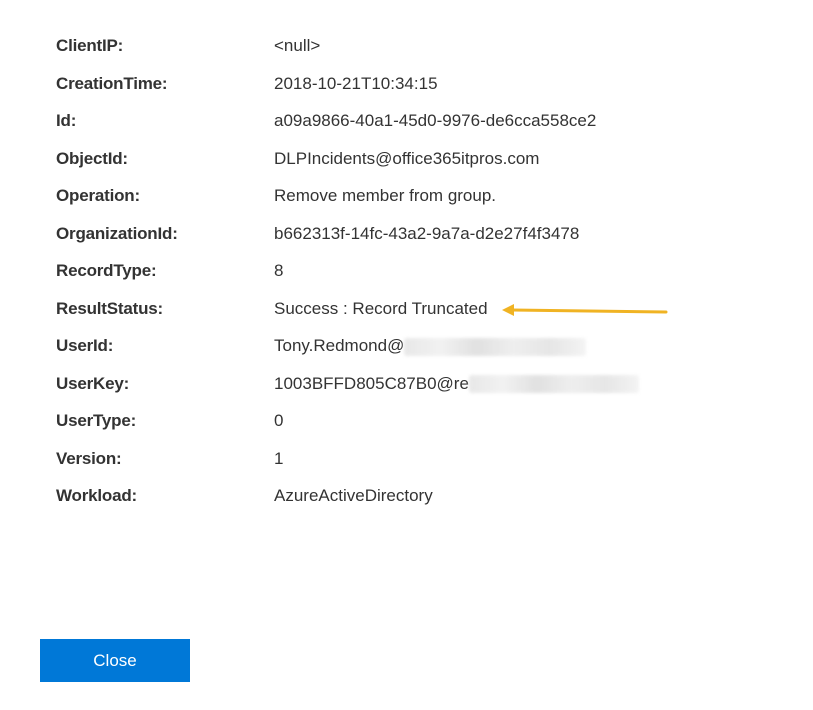 This screenshot has width=813, height=710. Describe the element at coordinates (89, 458) in the screenshot. I see `detail-label: Version:` at that location.